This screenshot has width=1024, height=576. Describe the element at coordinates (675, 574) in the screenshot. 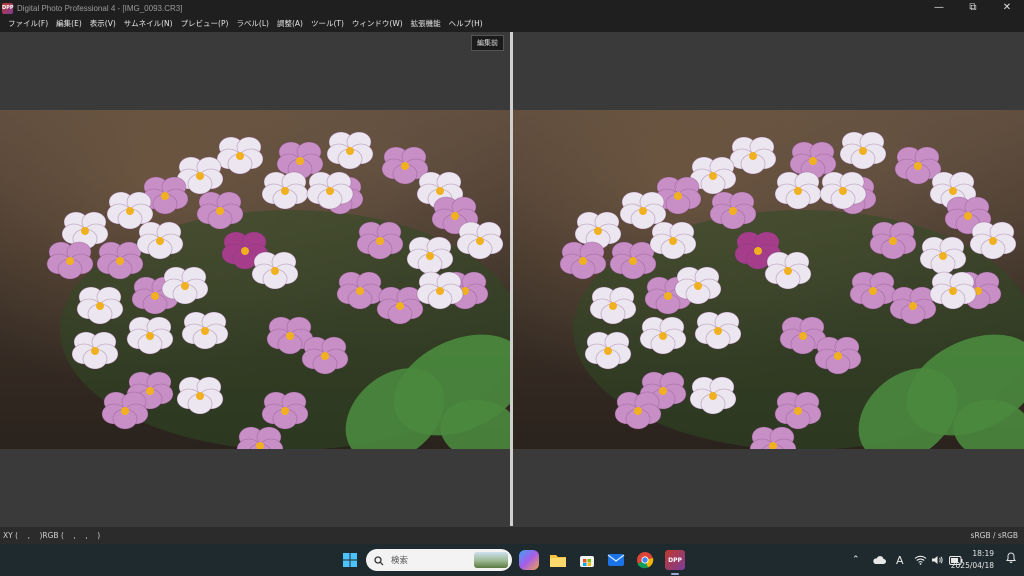

I see `active-app-indicator` at that location.